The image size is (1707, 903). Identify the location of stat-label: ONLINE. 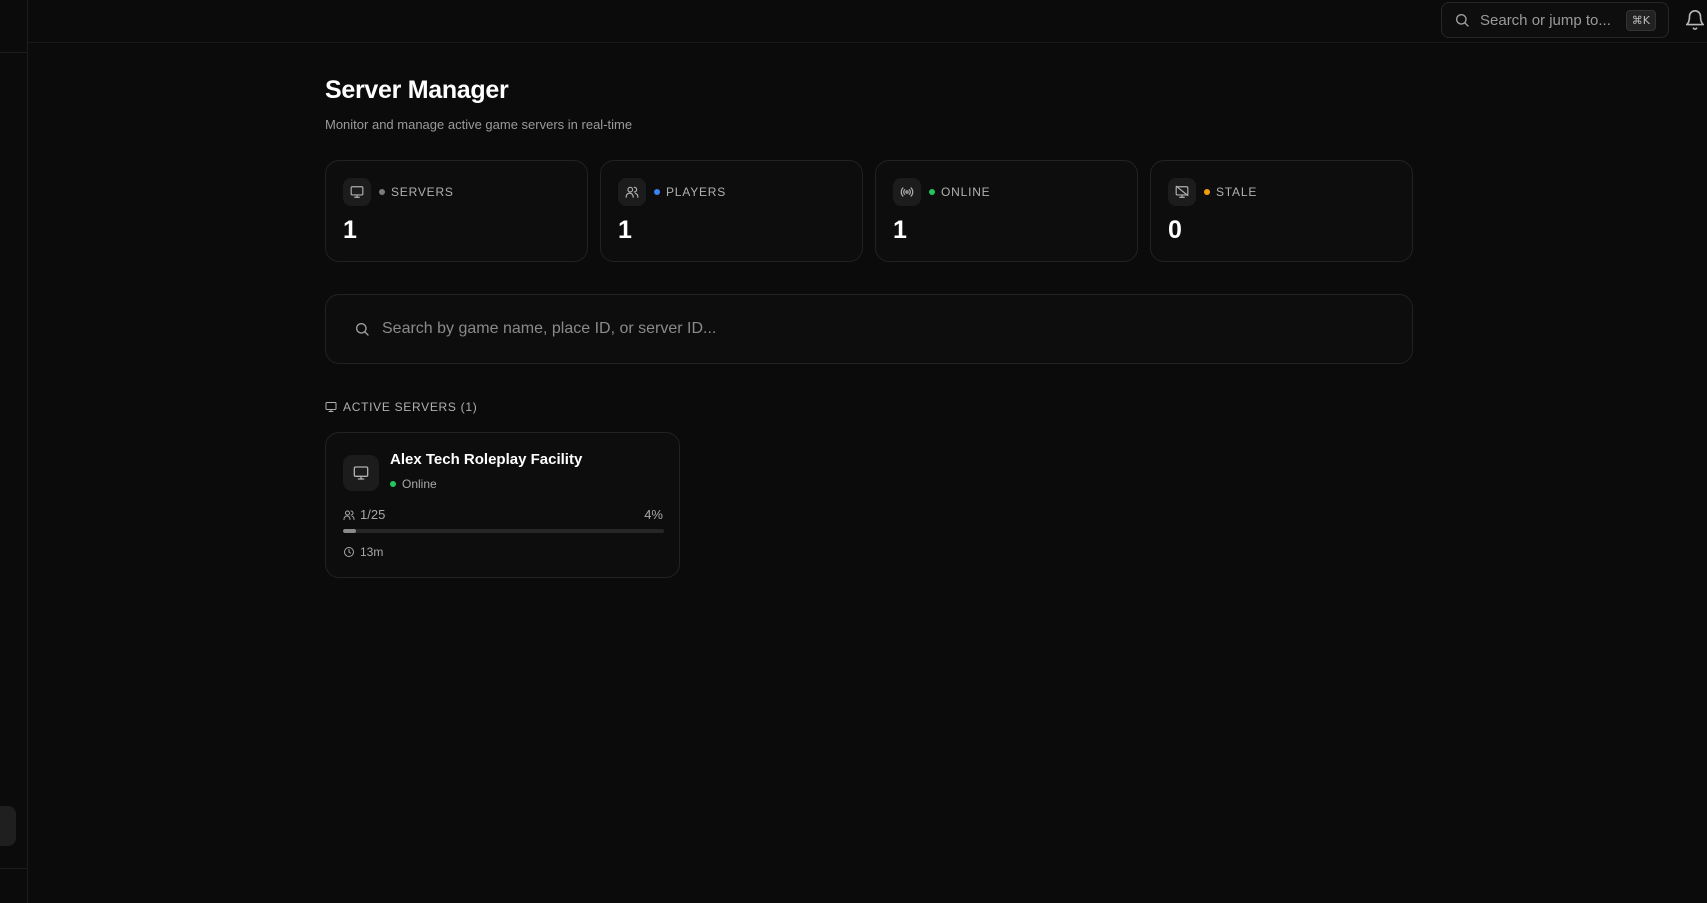
(966, 192).